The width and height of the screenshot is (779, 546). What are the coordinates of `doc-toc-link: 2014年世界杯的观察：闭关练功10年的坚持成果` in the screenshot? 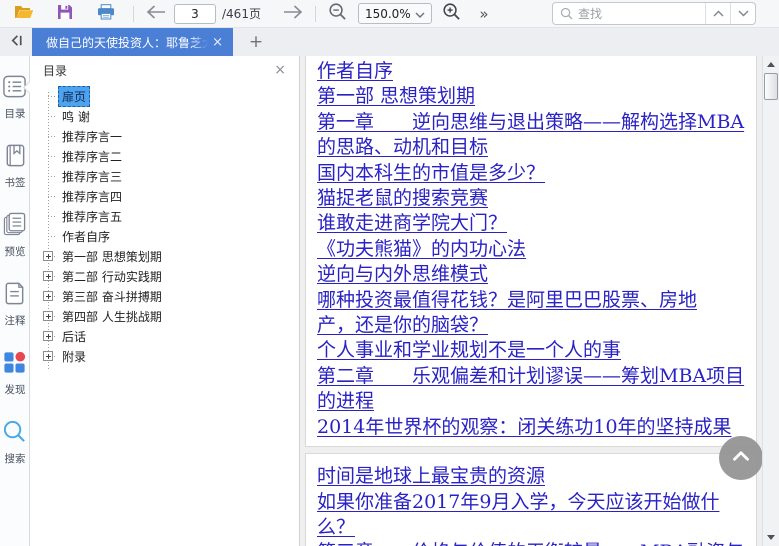 It's located at (532, 427).